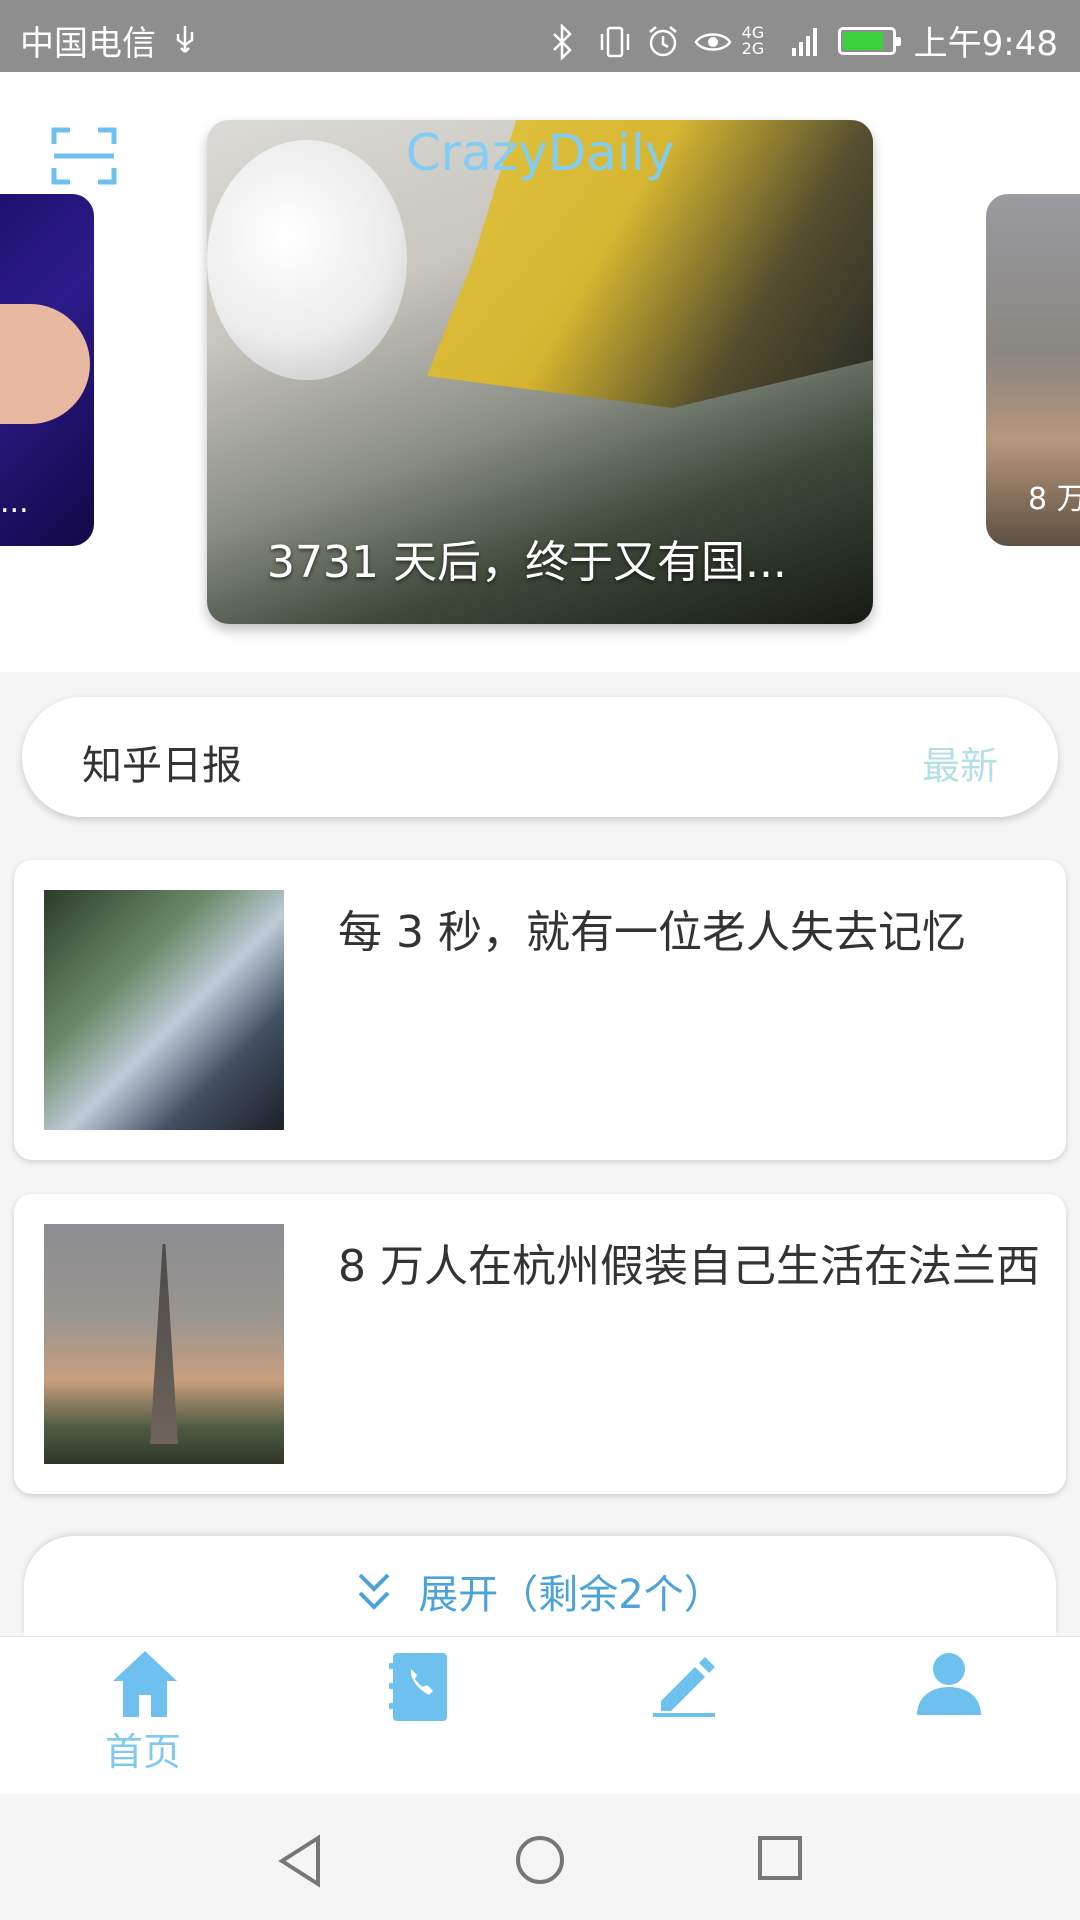 This screenshot has width=1080, height=1920. I want to click on carousel-card-next: 8 万, so click(1033, 370).